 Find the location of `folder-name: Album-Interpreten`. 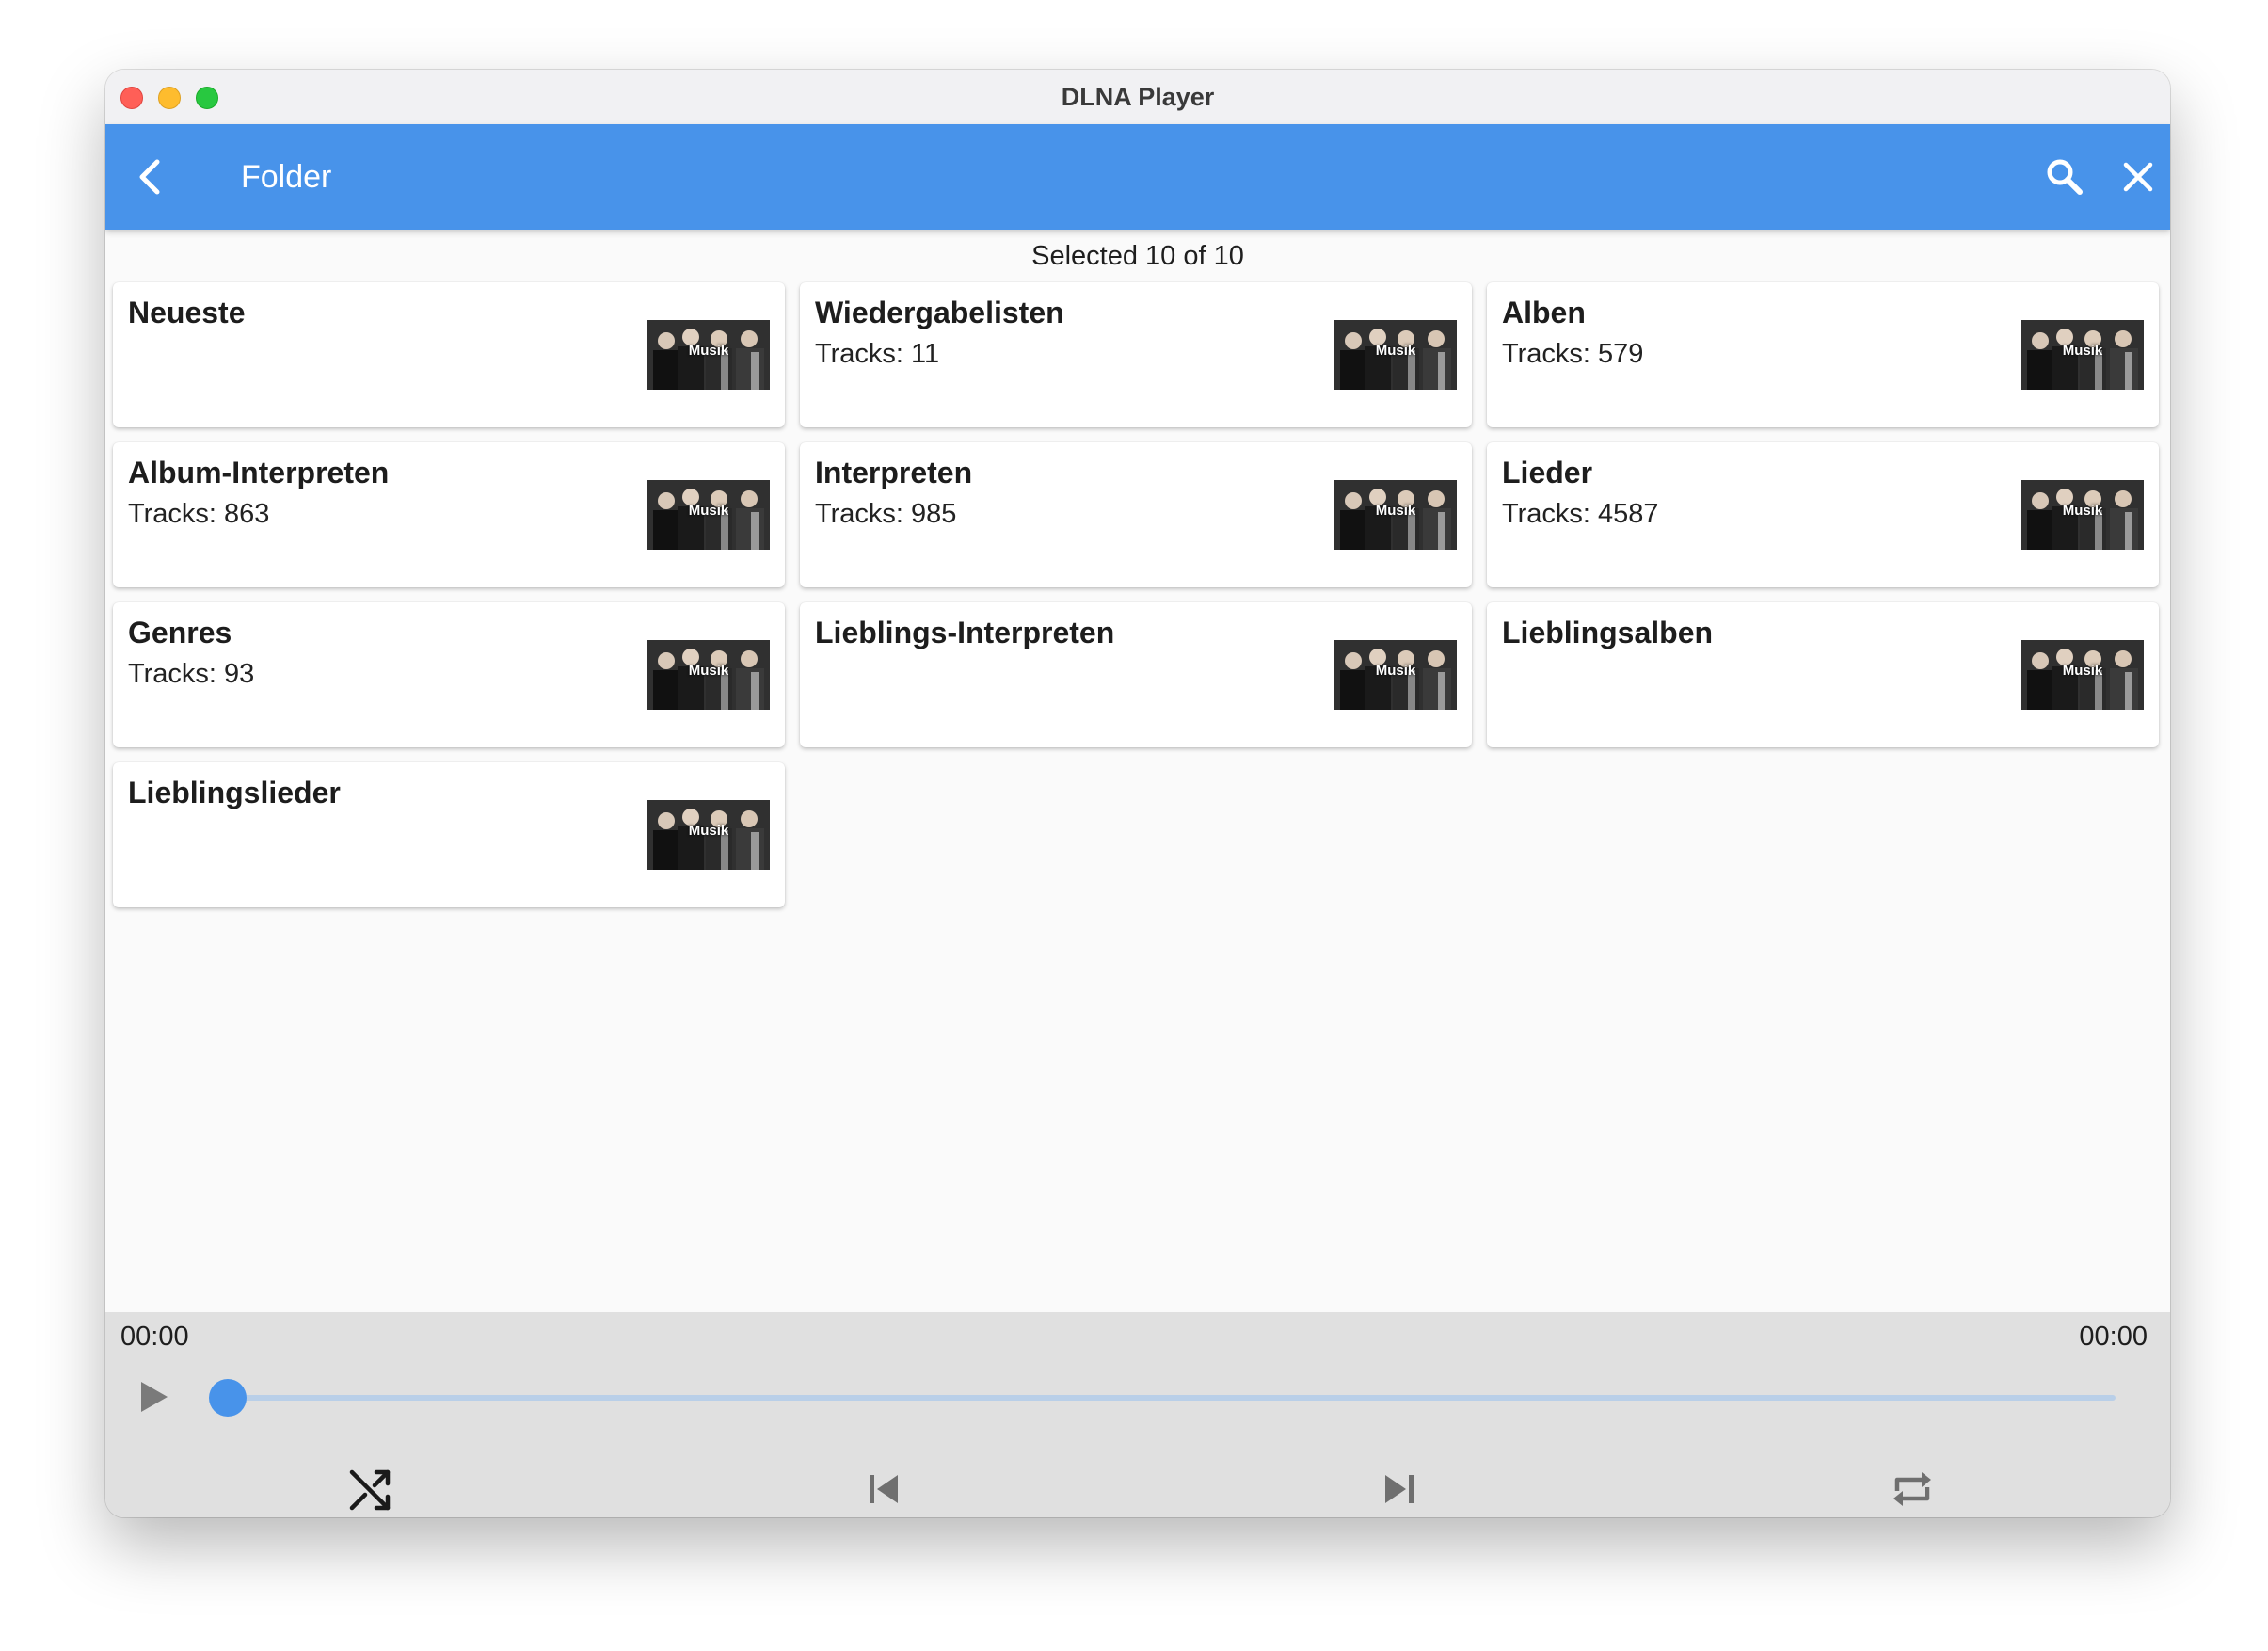

folder-name: Album-Interpreten is located at coordinates (259, 472).